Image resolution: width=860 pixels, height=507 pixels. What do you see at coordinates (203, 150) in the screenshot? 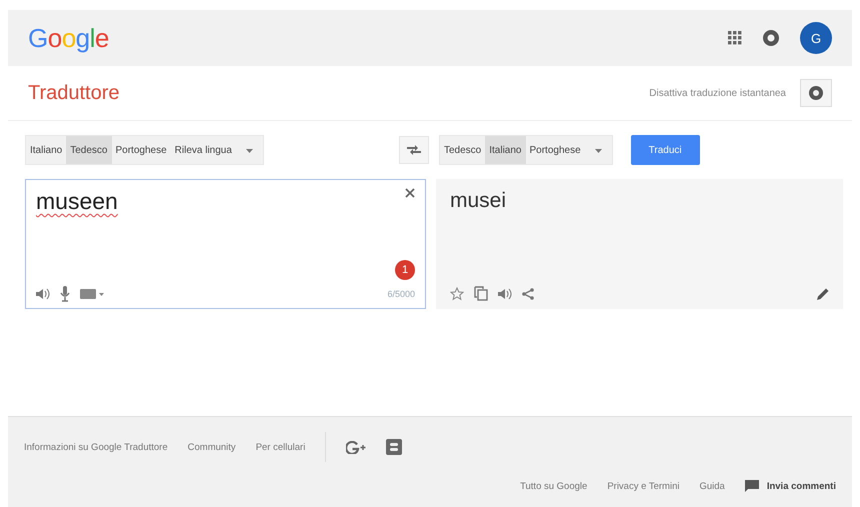
I see `language-tab: Rileva lingua` at bounding box center [203, 150].